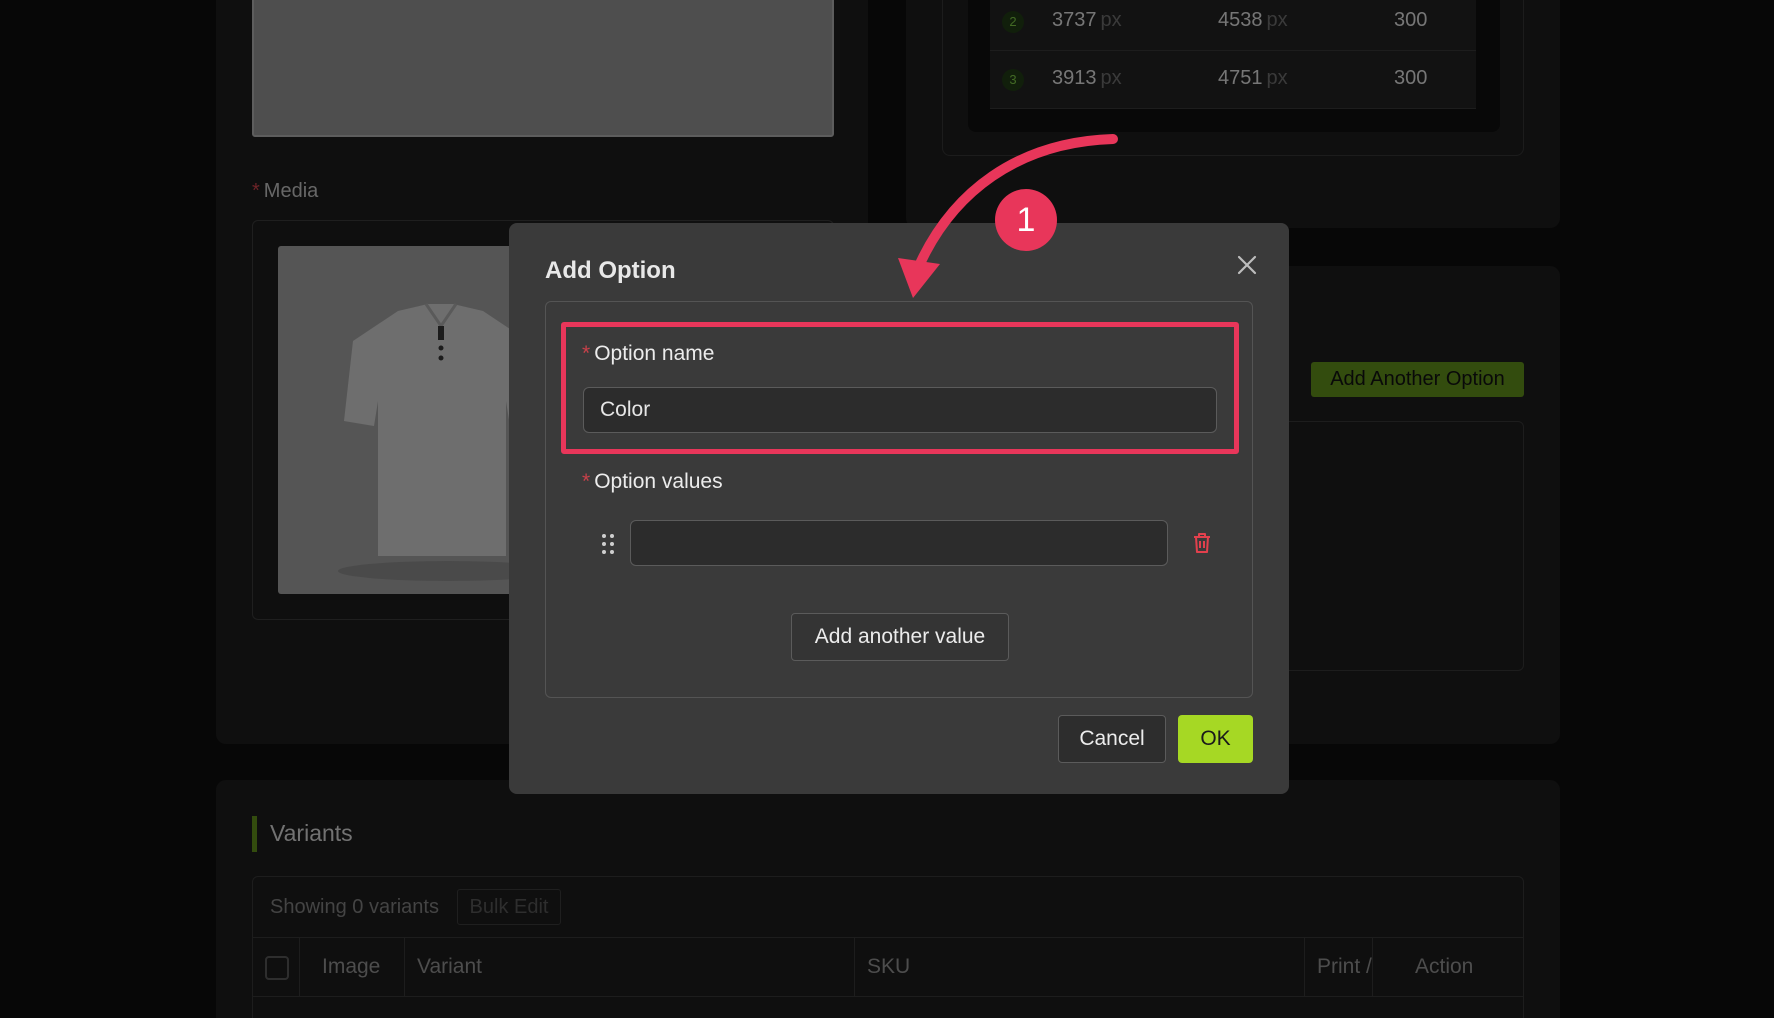  I want to click on ok-button: OK, so click(1215, 739).